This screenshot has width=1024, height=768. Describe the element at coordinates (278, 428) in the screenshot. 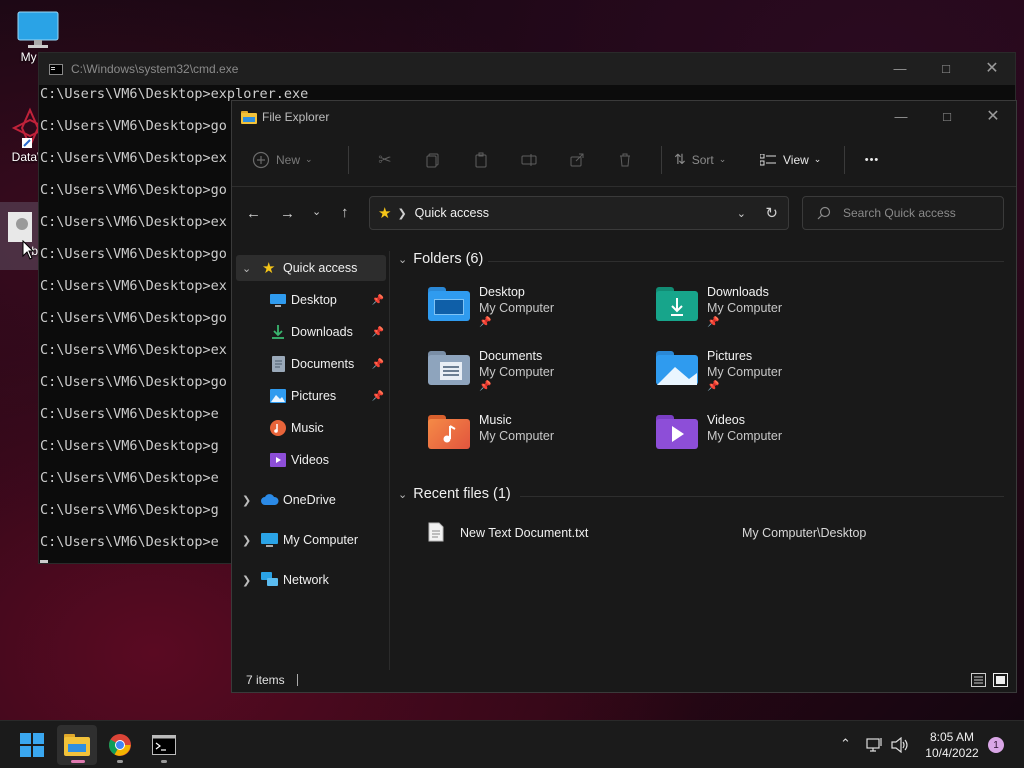

I see `music-icon` at that location.